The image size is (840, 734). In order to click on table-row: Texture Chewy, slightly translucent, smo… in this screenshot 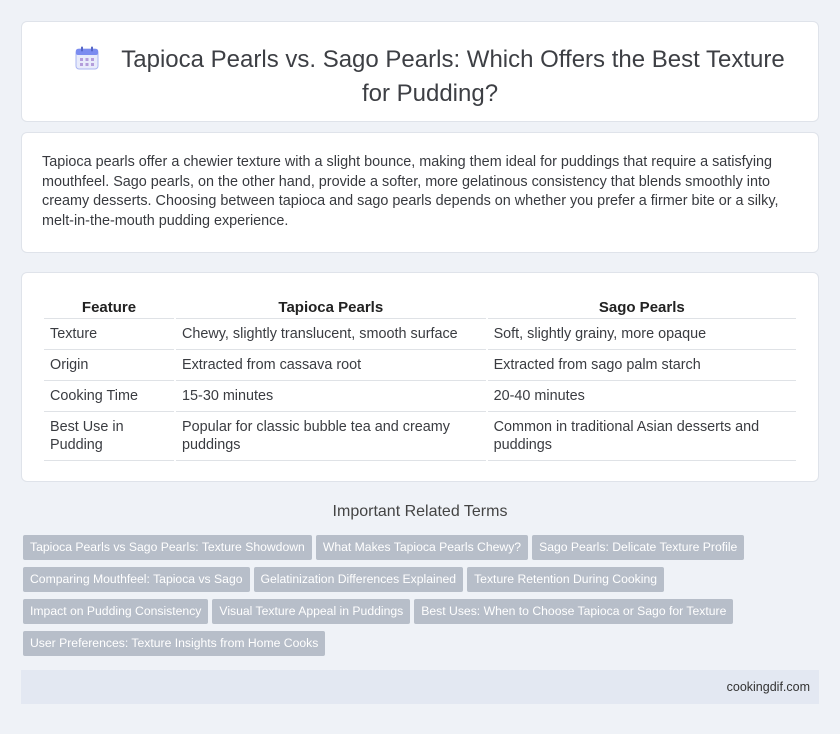, I will do `click(420, 334)`.